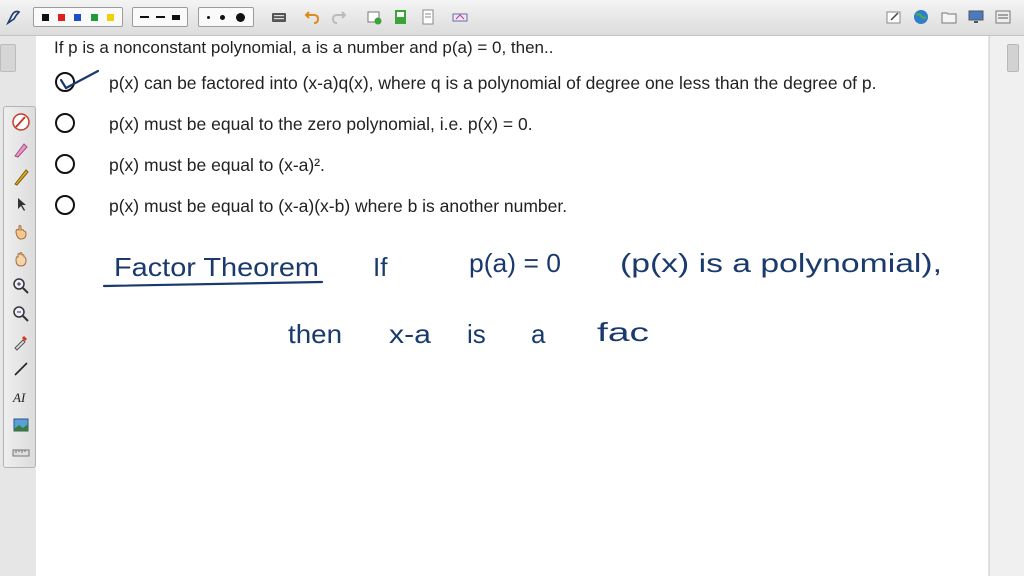 The height and width of the screenshot is (576, 1024). I want to click on answer-checkmark, so click(79, 79).